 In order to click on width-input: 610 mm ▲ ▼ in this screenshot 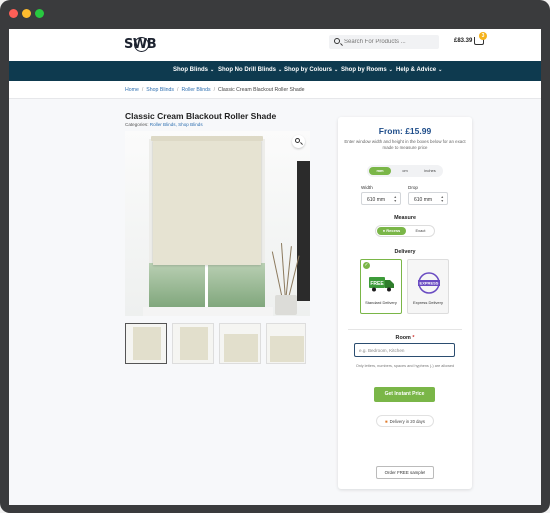, I will do `click(381, 198)`.